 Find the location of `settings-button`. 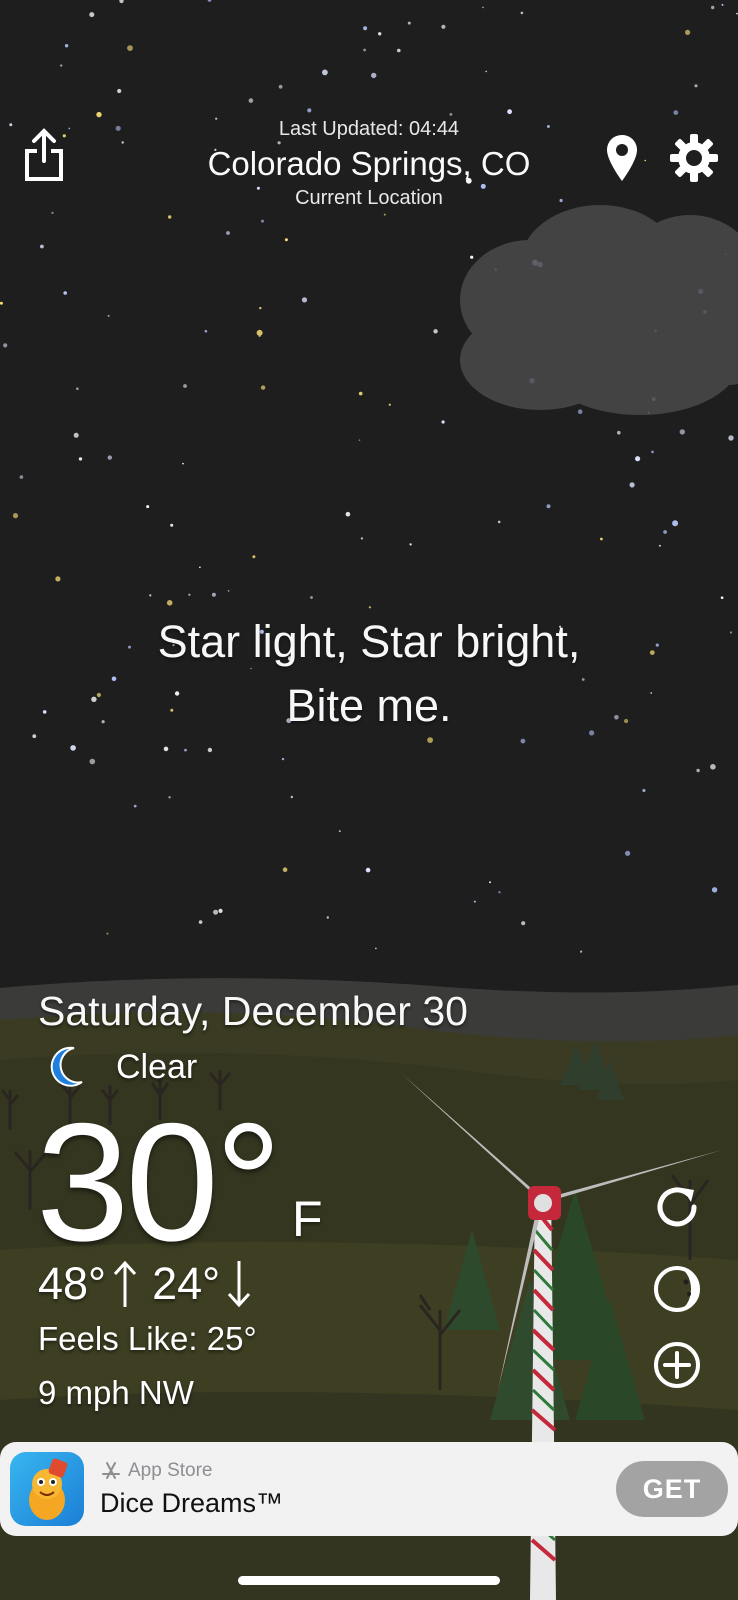

settings-button is located at coordinates (694, 158).